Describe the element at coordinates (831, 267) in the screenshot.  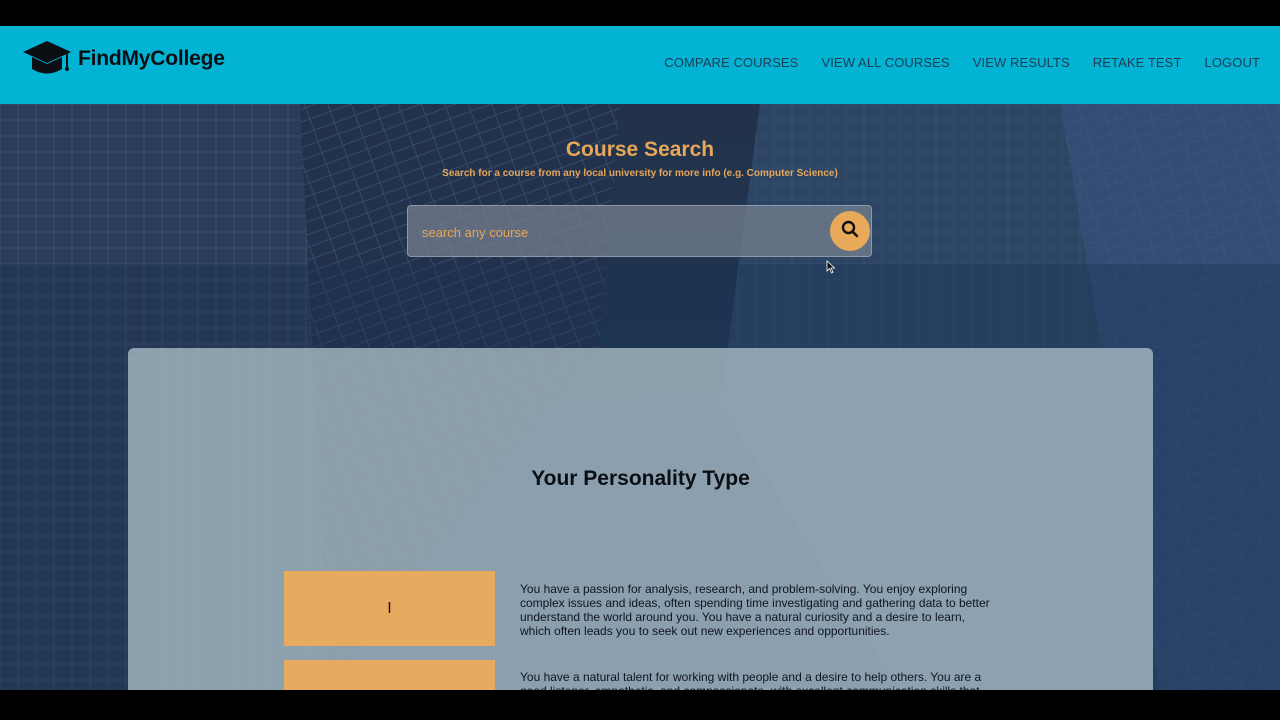
I see `mouse-cursor-icon` at that location.